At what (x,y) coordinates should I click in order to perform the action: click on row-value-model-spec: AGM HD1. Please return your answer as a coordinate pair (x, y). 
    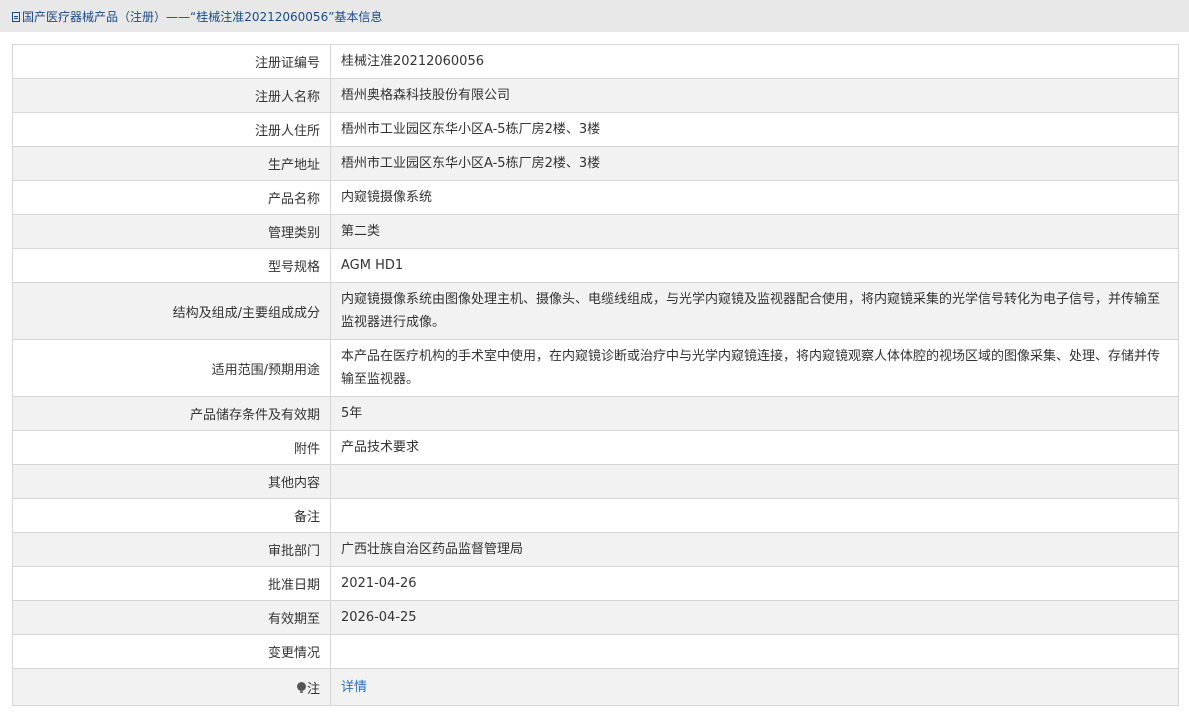
    Looking at the image, I should click on (754, 265).